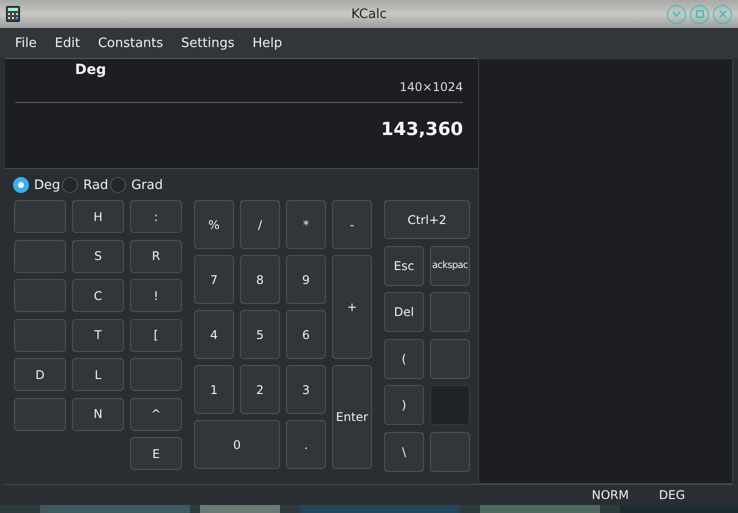 The width and height of the screenshot is (738, 513). I want to click on numpad-key: 1, so click(214, 389).